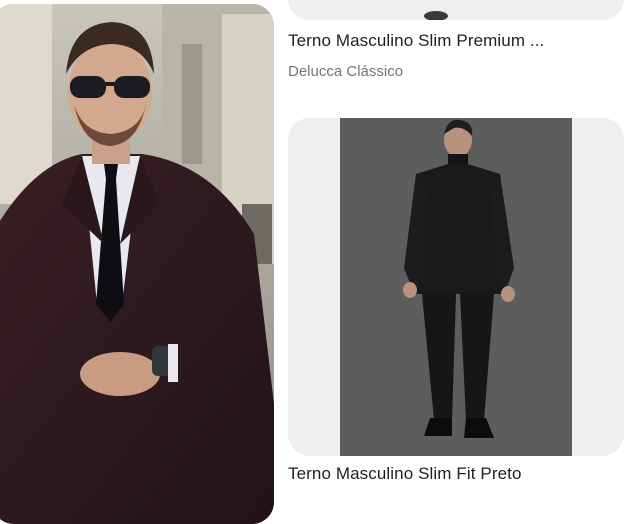  What do you see at coordinates (453, 474) in the screenshot?
I see `pin-title: Terno Masculino Slim Fit Preto` at bounding box center [453, 474].